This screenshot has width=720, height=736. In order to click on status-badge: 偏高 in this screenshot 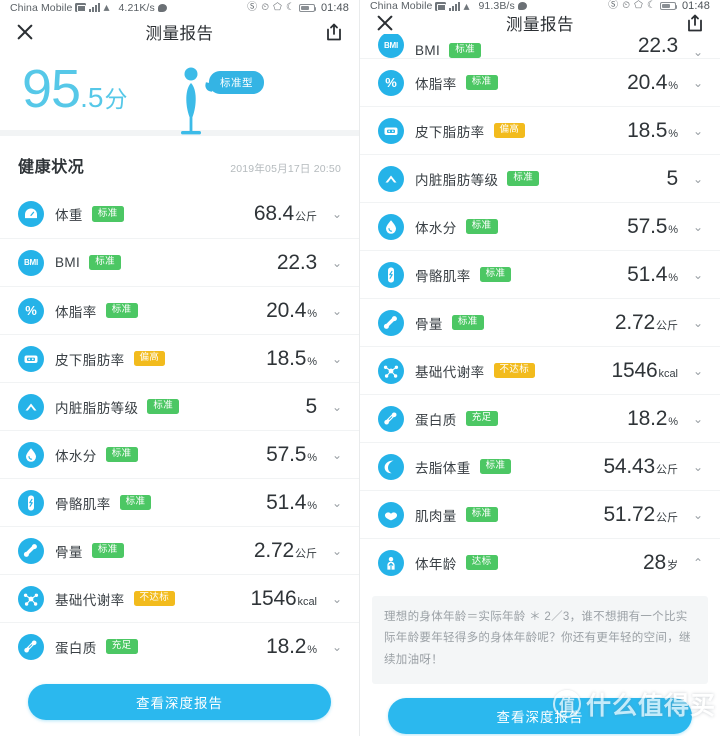, I will do `click(149, 358)`.